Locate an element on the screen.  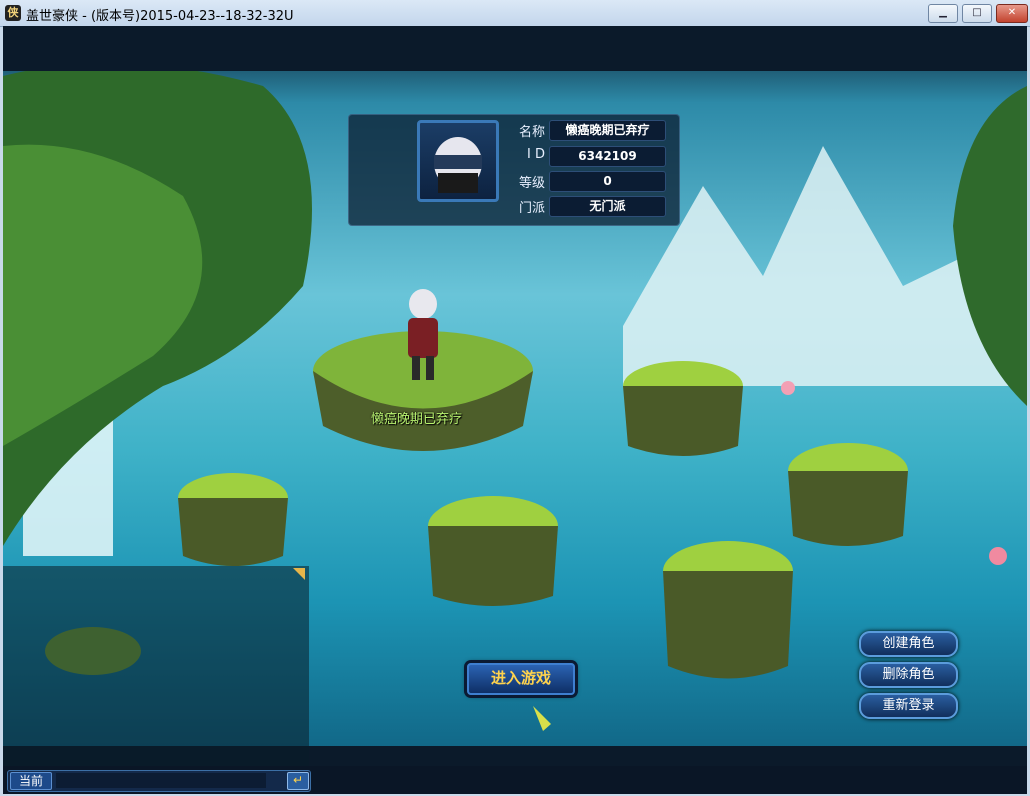
top-frame is located at coordinates (515, 48).